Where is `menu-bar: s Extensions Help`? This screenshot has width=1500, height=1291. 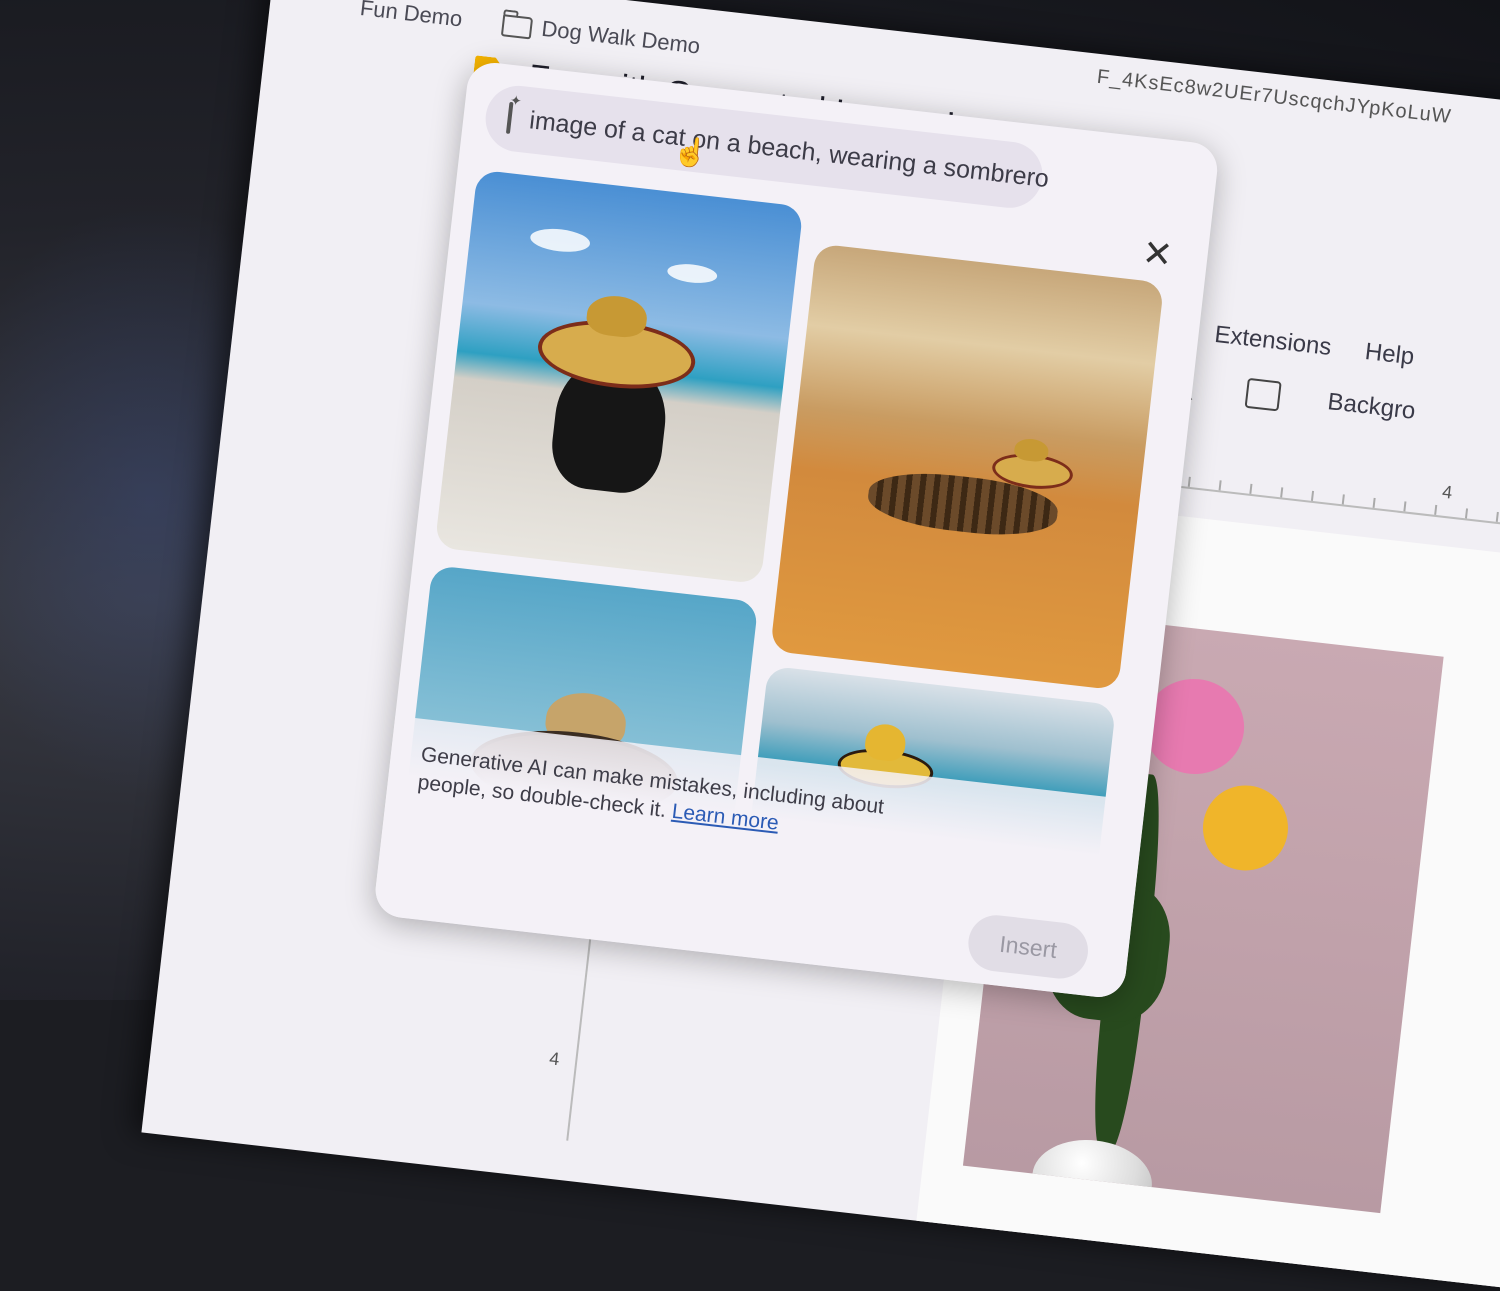 menu-bar: s Extensions Help is located at coordinates (1291, 344).